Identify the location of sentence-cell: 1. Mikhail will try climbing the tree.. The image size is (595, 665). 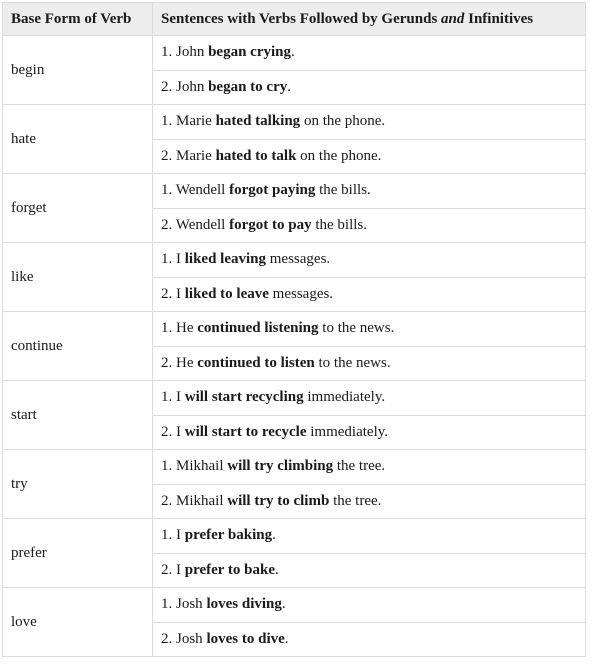
(369, 467).